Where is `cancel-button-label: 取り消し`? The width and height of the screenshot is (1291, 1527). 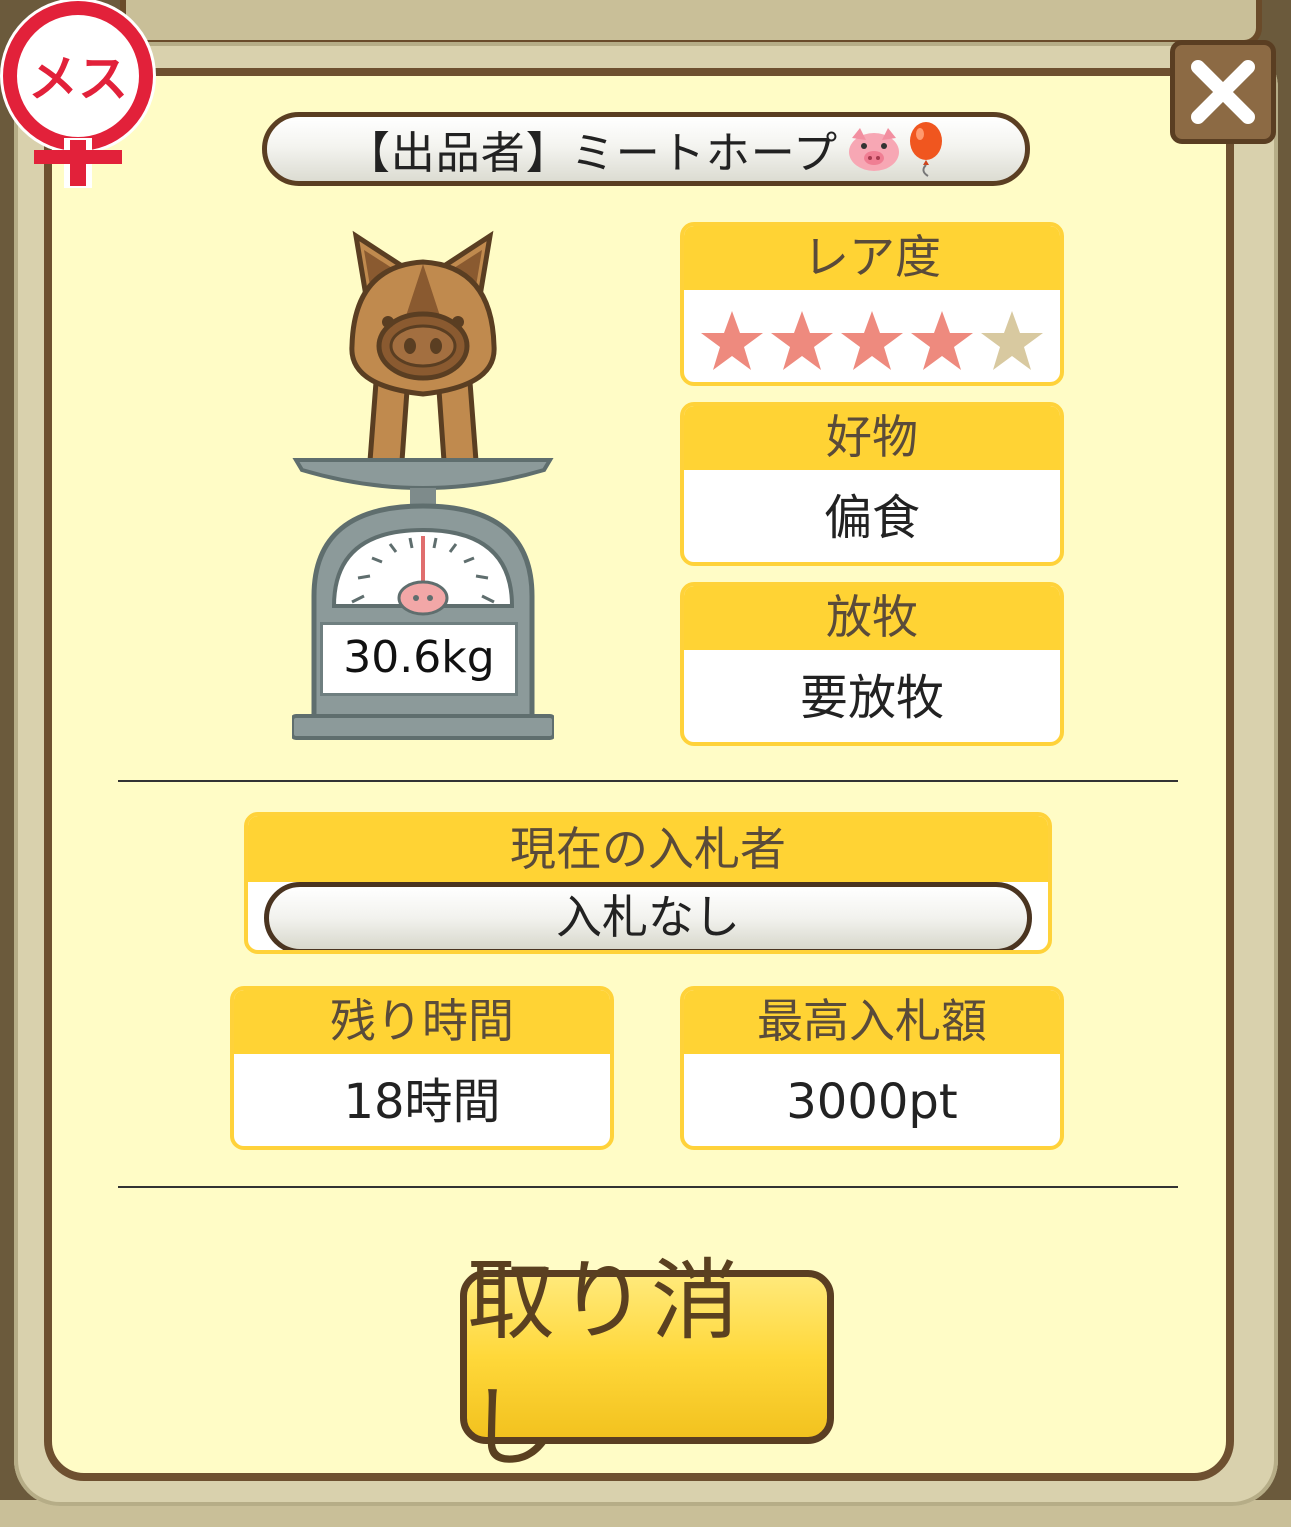
cancel-button-label: 取り消し is located at coordinates (605, 1364).